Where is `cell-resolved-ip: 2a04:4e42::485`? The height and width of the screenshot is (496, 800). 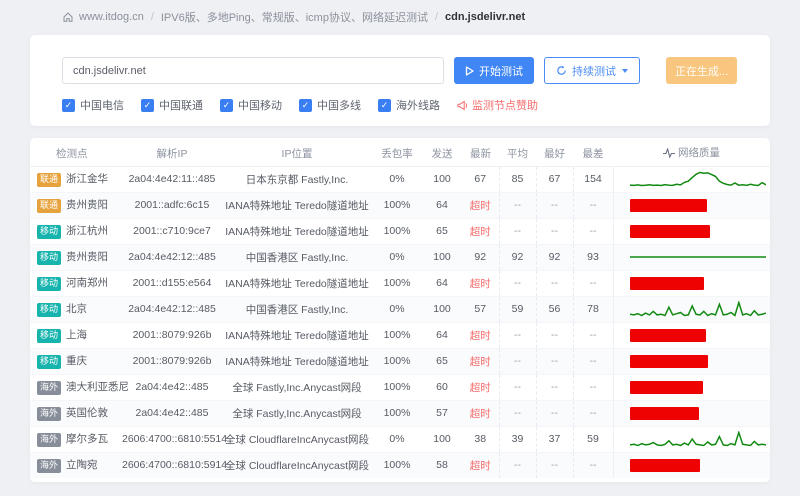 cell-resolved-ip: 2a04:4e42::485 is located at coordinates (172, 387).